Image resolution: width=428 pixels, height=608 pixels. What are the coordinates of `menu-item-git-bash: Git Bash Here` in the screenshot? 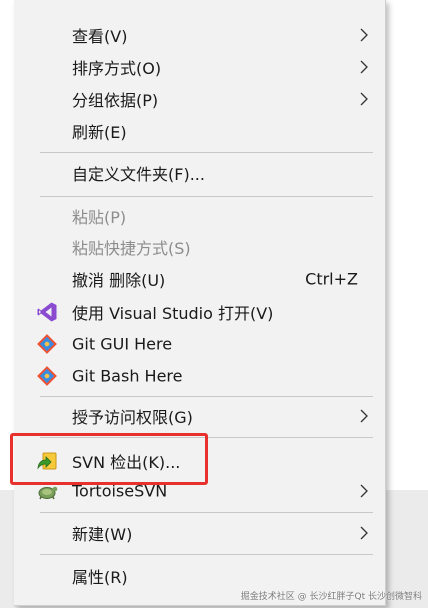 It's located at (199, 376).